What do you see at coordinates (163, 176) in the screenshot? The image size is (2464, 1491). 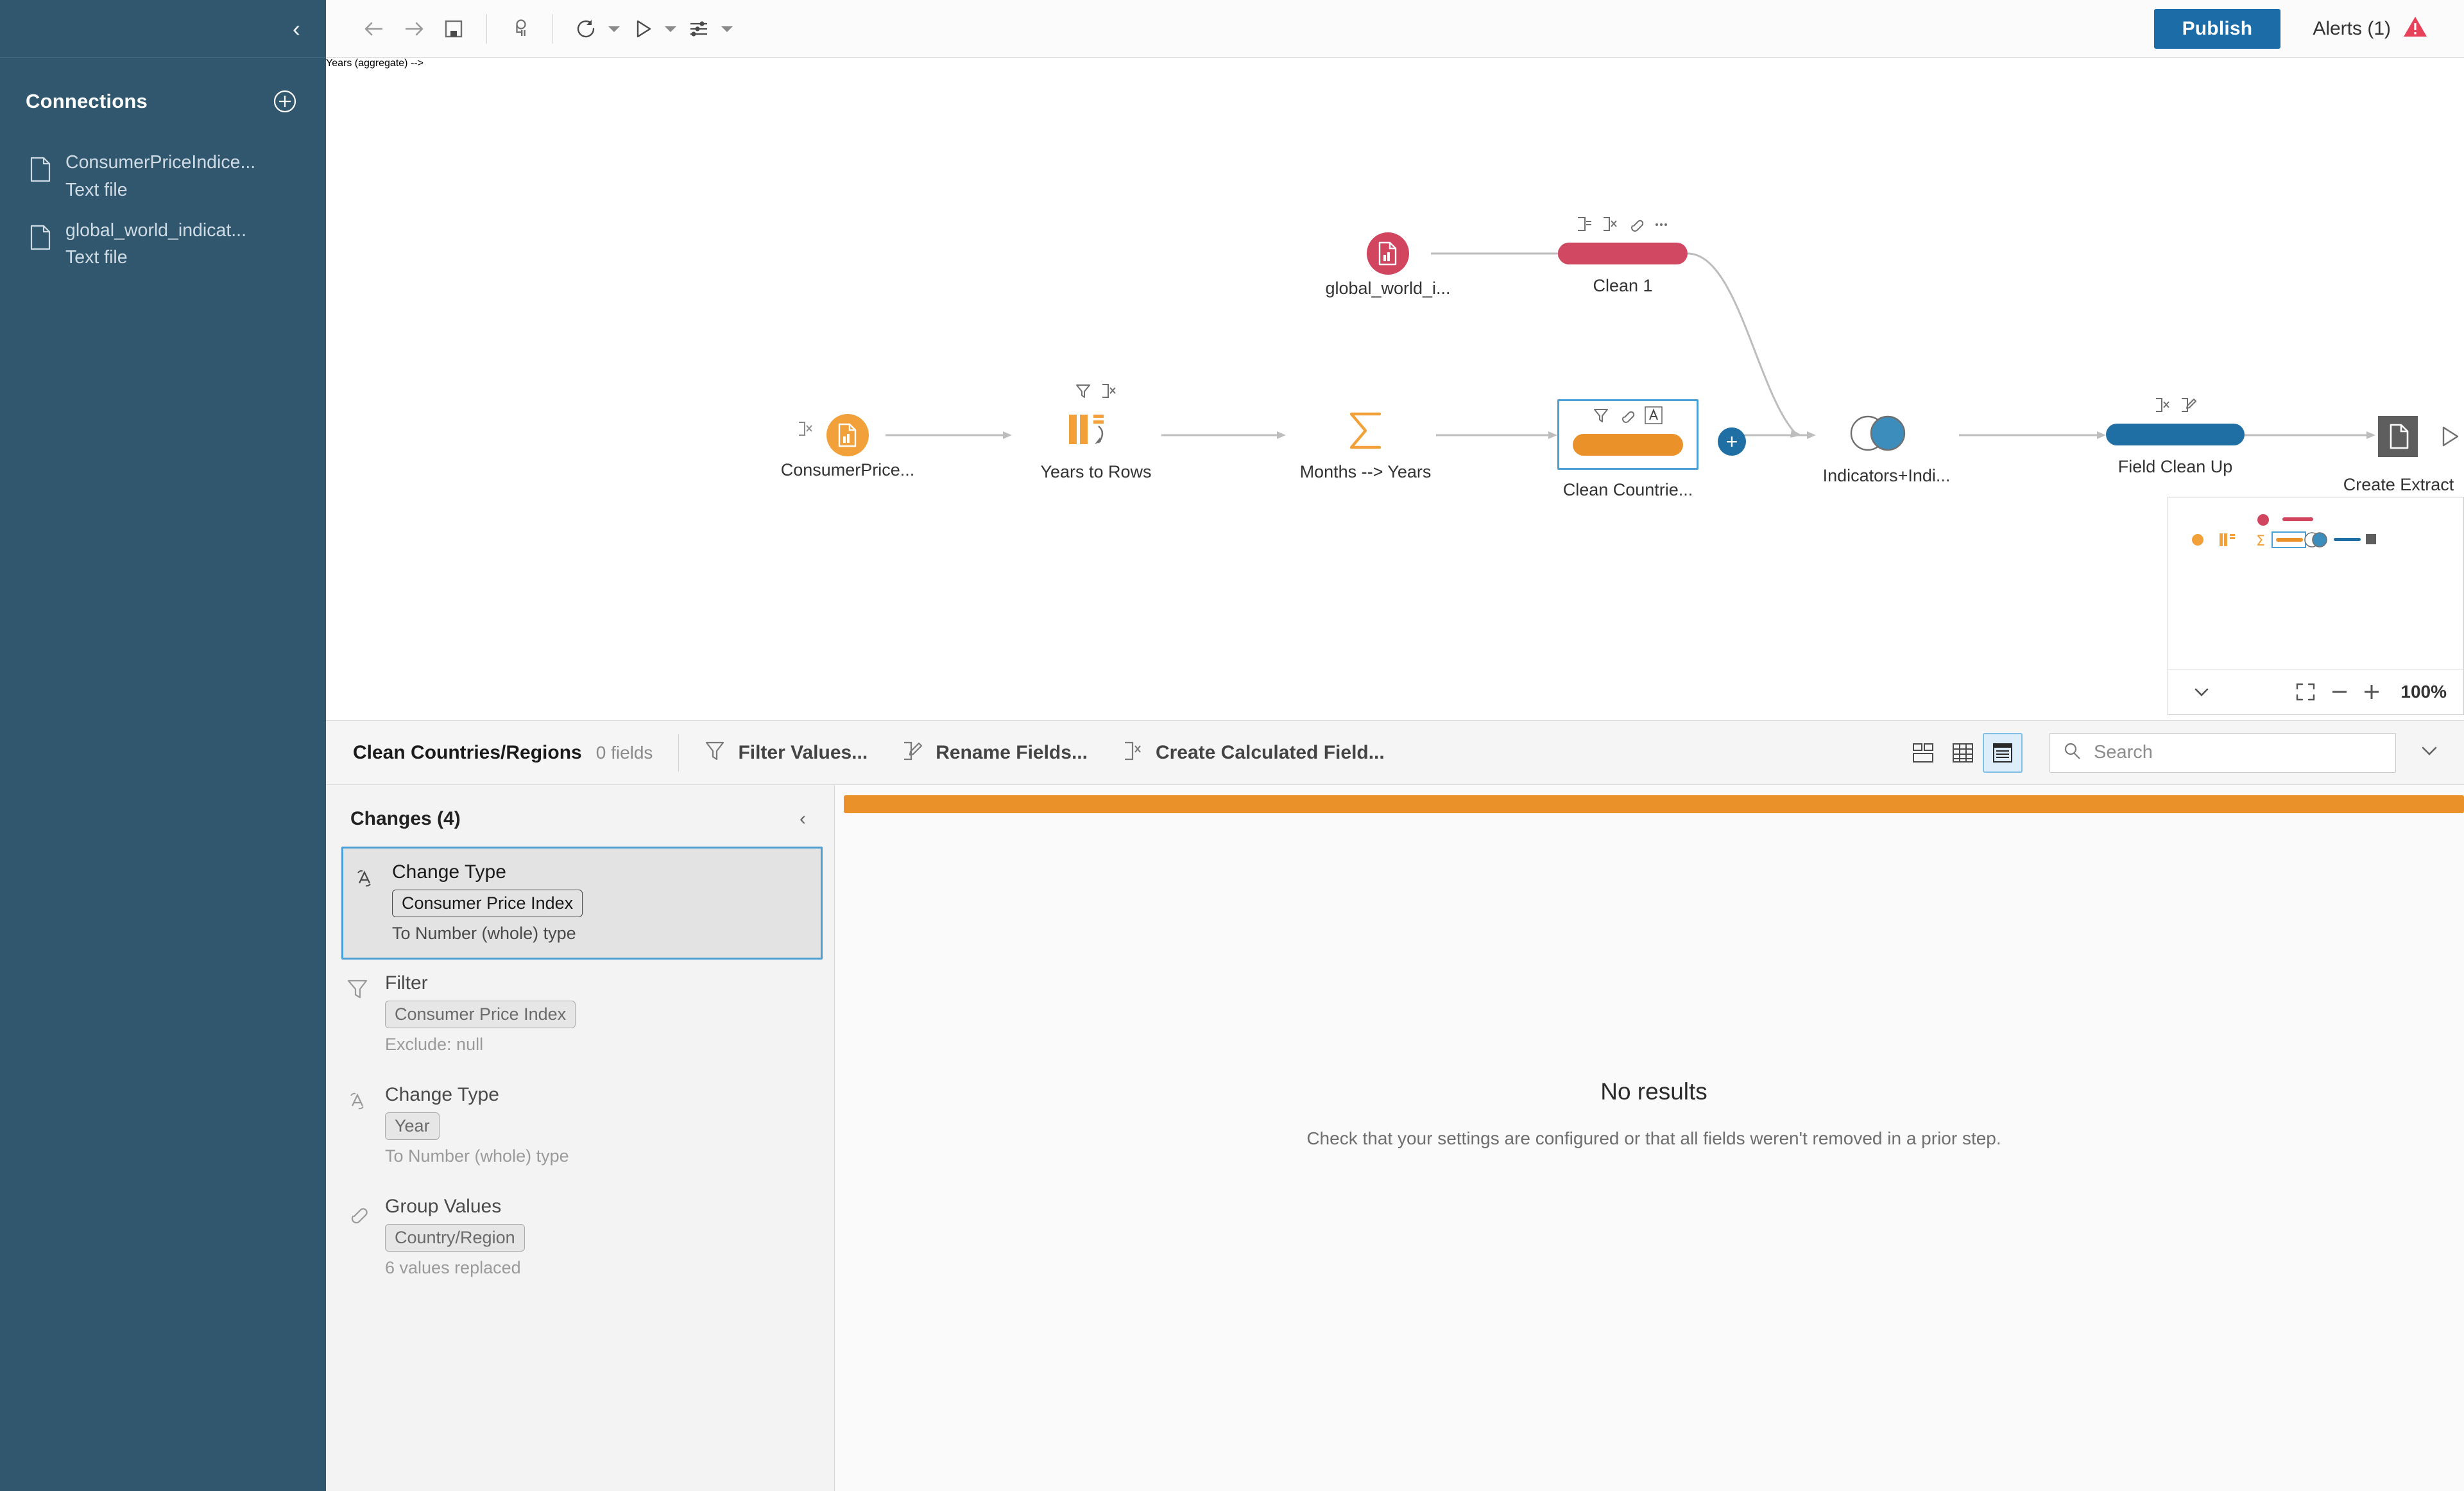 I see `connection-item: ConsumerPriceIndice... Text file` at bounding box center [163, 176].